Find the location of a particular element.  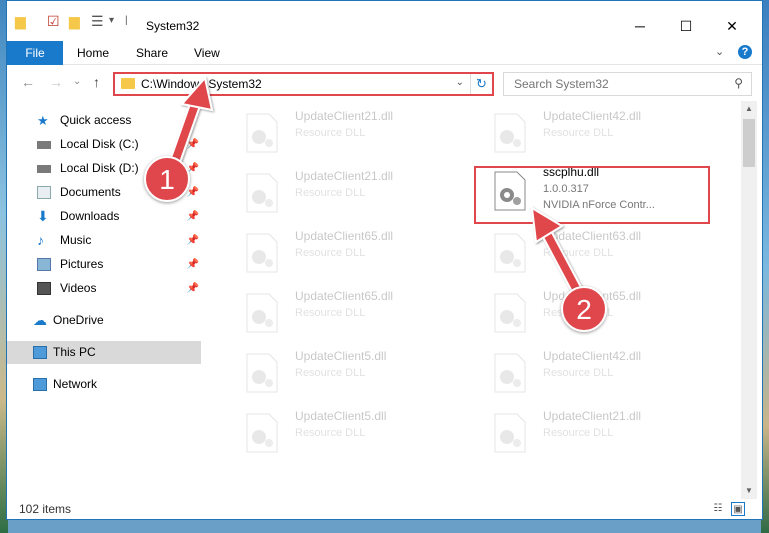

sidebar-item-label: Videos is located at coordinates (78, 288).